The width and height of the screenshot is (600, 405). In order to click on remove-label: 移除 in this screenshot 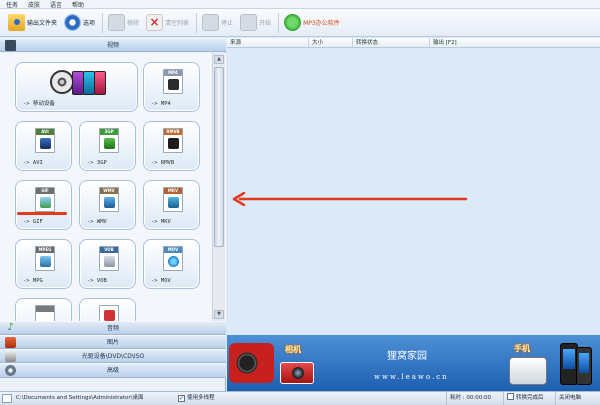, I will do `click(133, 23)`.